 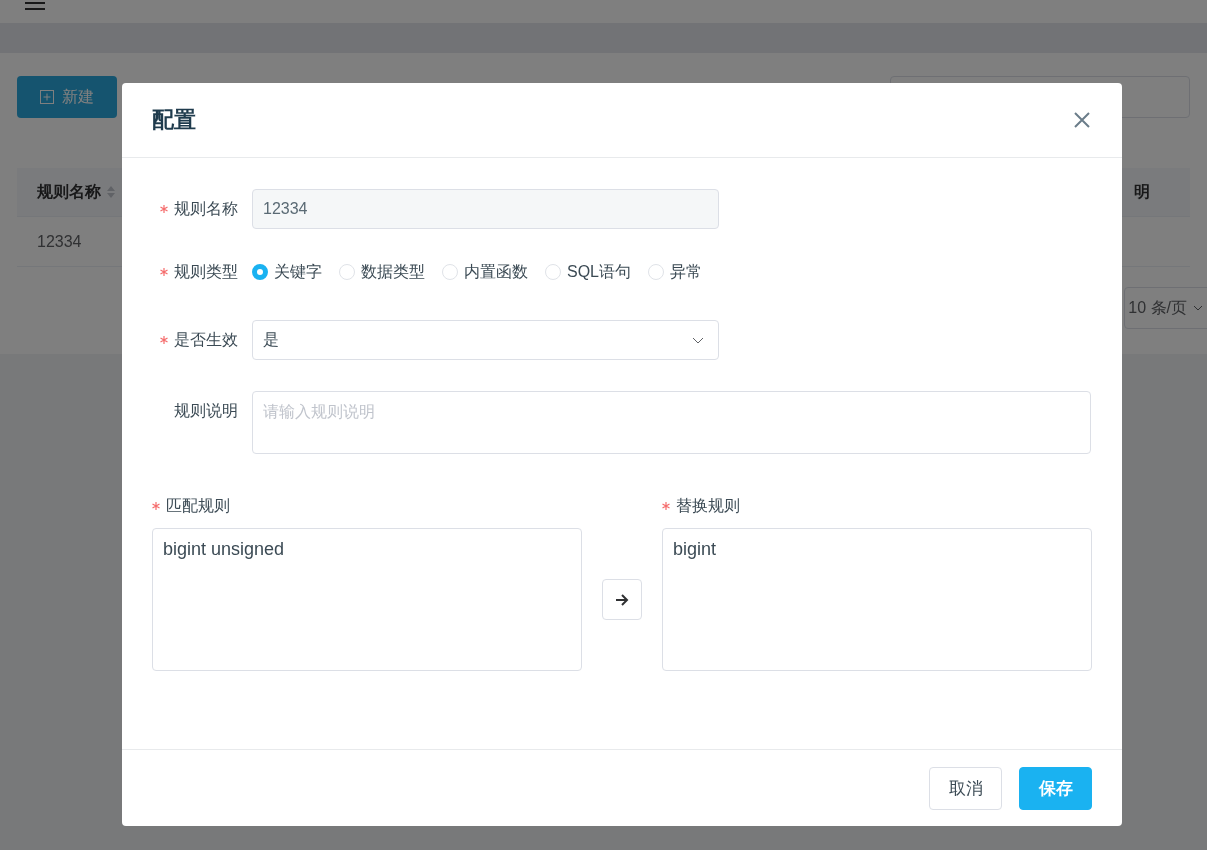 What do you see at coordinates (206, 339) in the screenshot?
I see `field-label: 是否生效` at bounding box center [206, 339].